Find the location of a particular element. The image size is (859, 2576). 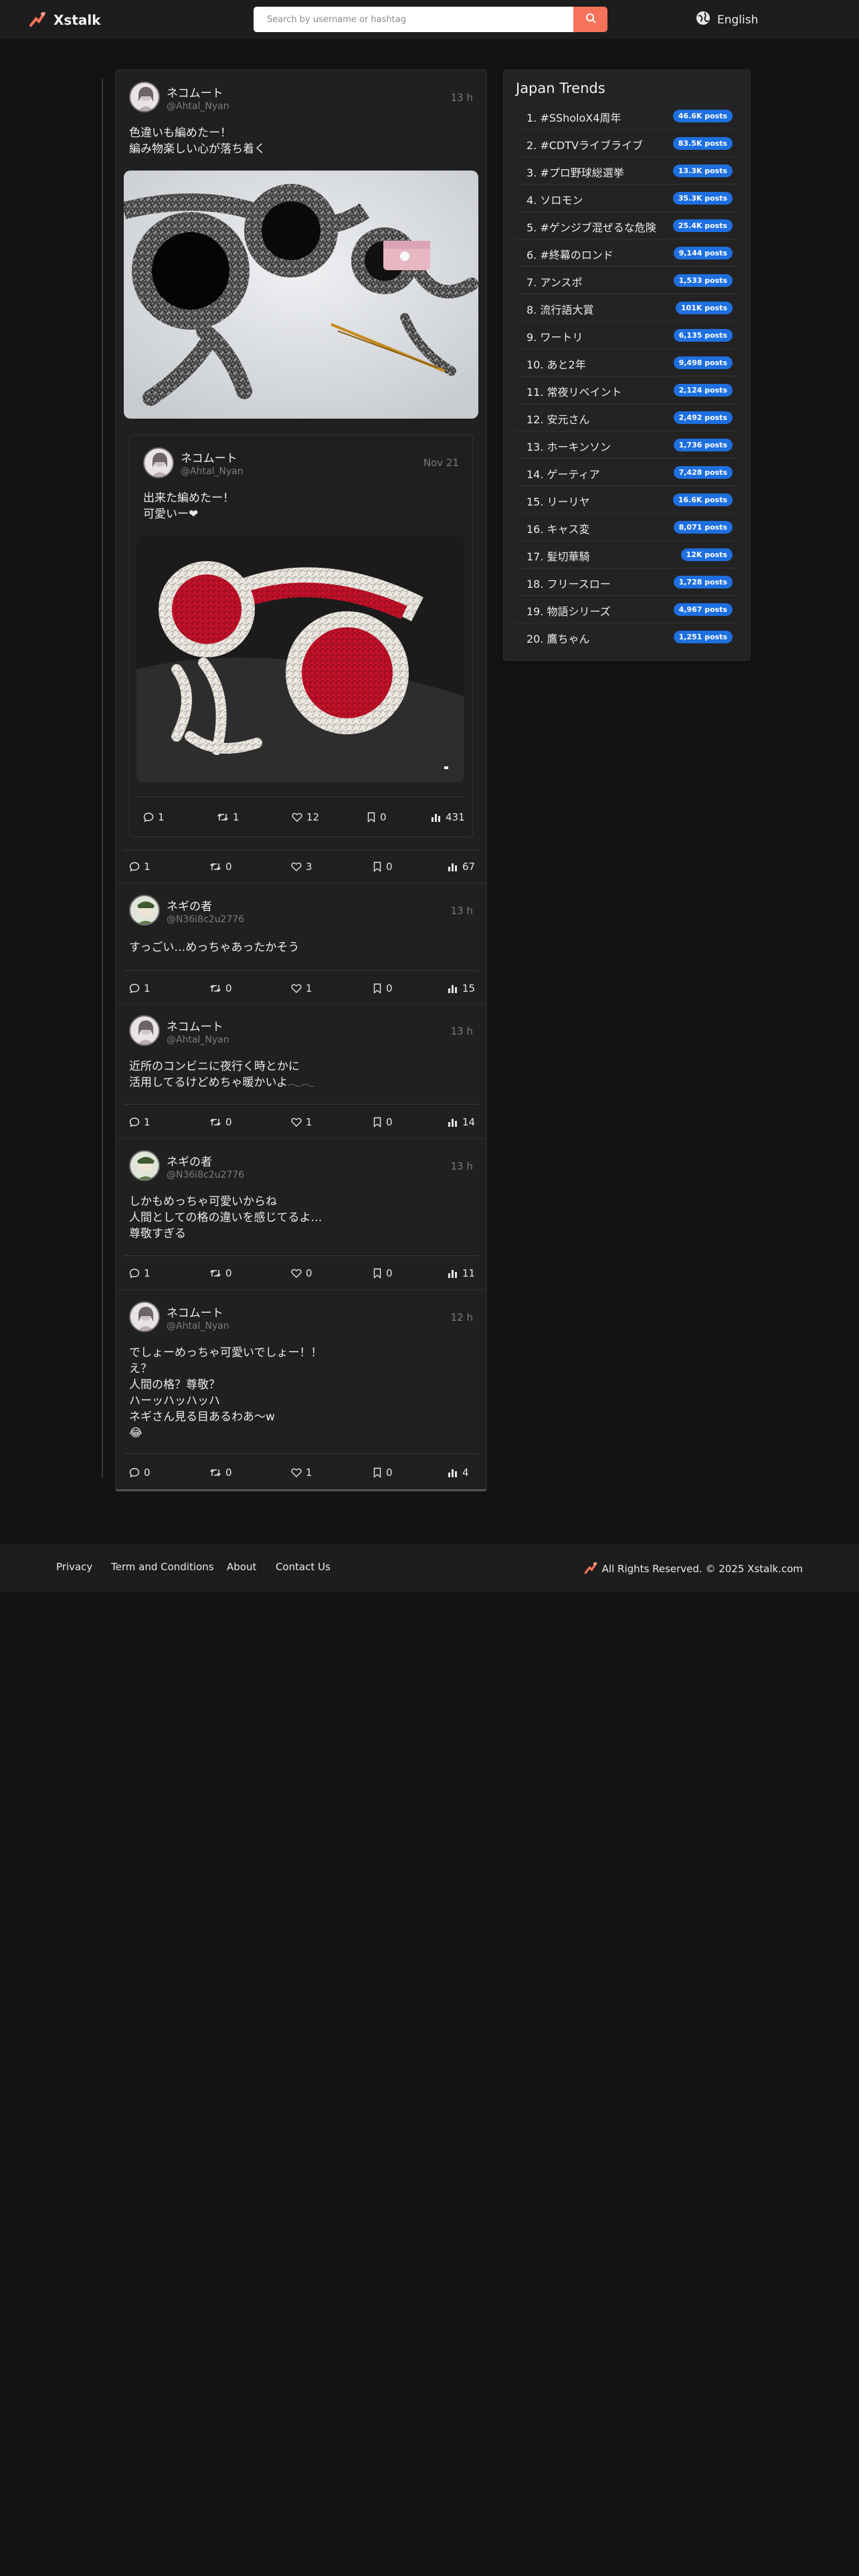

trend-item: 4. ソロモン 35.3K posts is located at coordinates (627, 198).